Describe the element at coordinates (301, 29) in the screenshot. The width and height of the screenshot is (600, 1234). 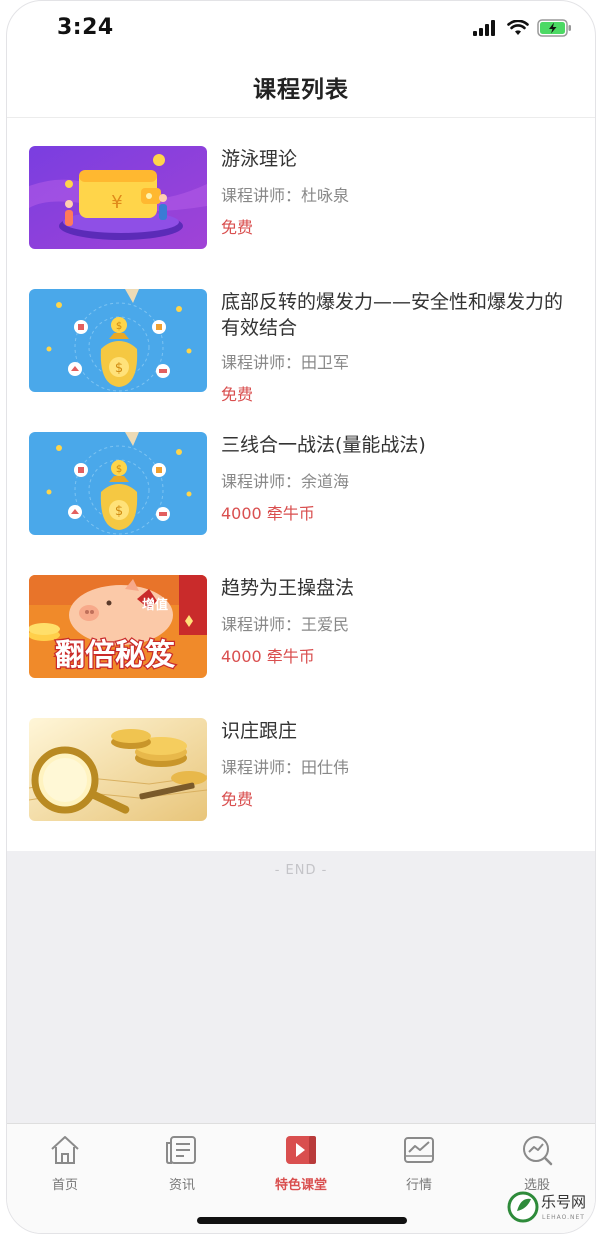
I see `status-bar: 3:24` at that location.